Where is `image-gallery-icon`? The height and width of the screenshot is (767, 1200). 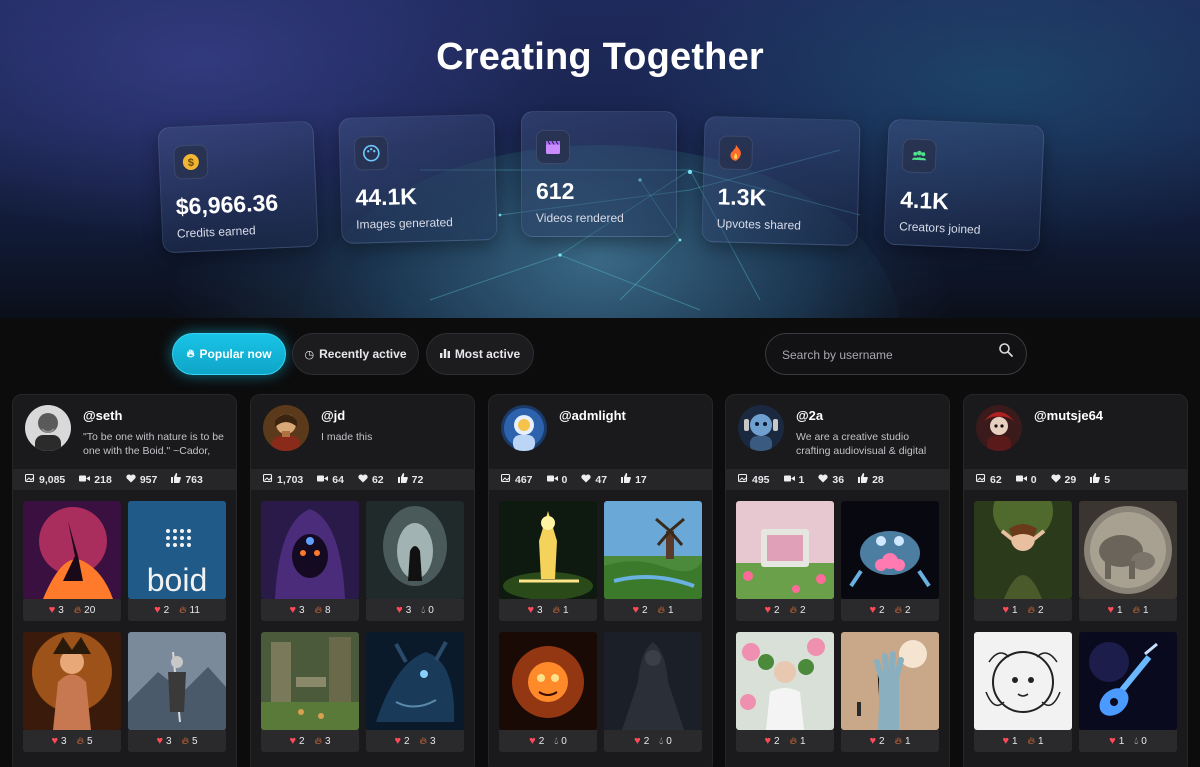
image-gallery-icon is located at coordinates (29, 479).